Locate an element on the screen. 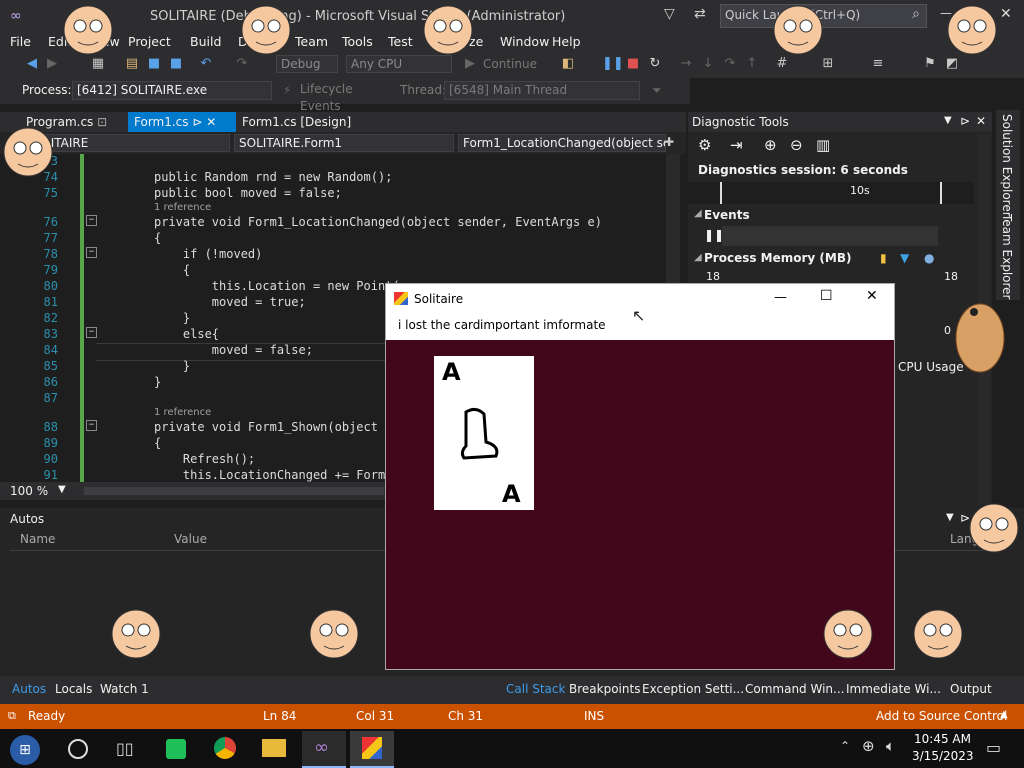 The height and width of the screenshot is (768, 1024). menu-tools: Tools is located at coordinates (357, 41).